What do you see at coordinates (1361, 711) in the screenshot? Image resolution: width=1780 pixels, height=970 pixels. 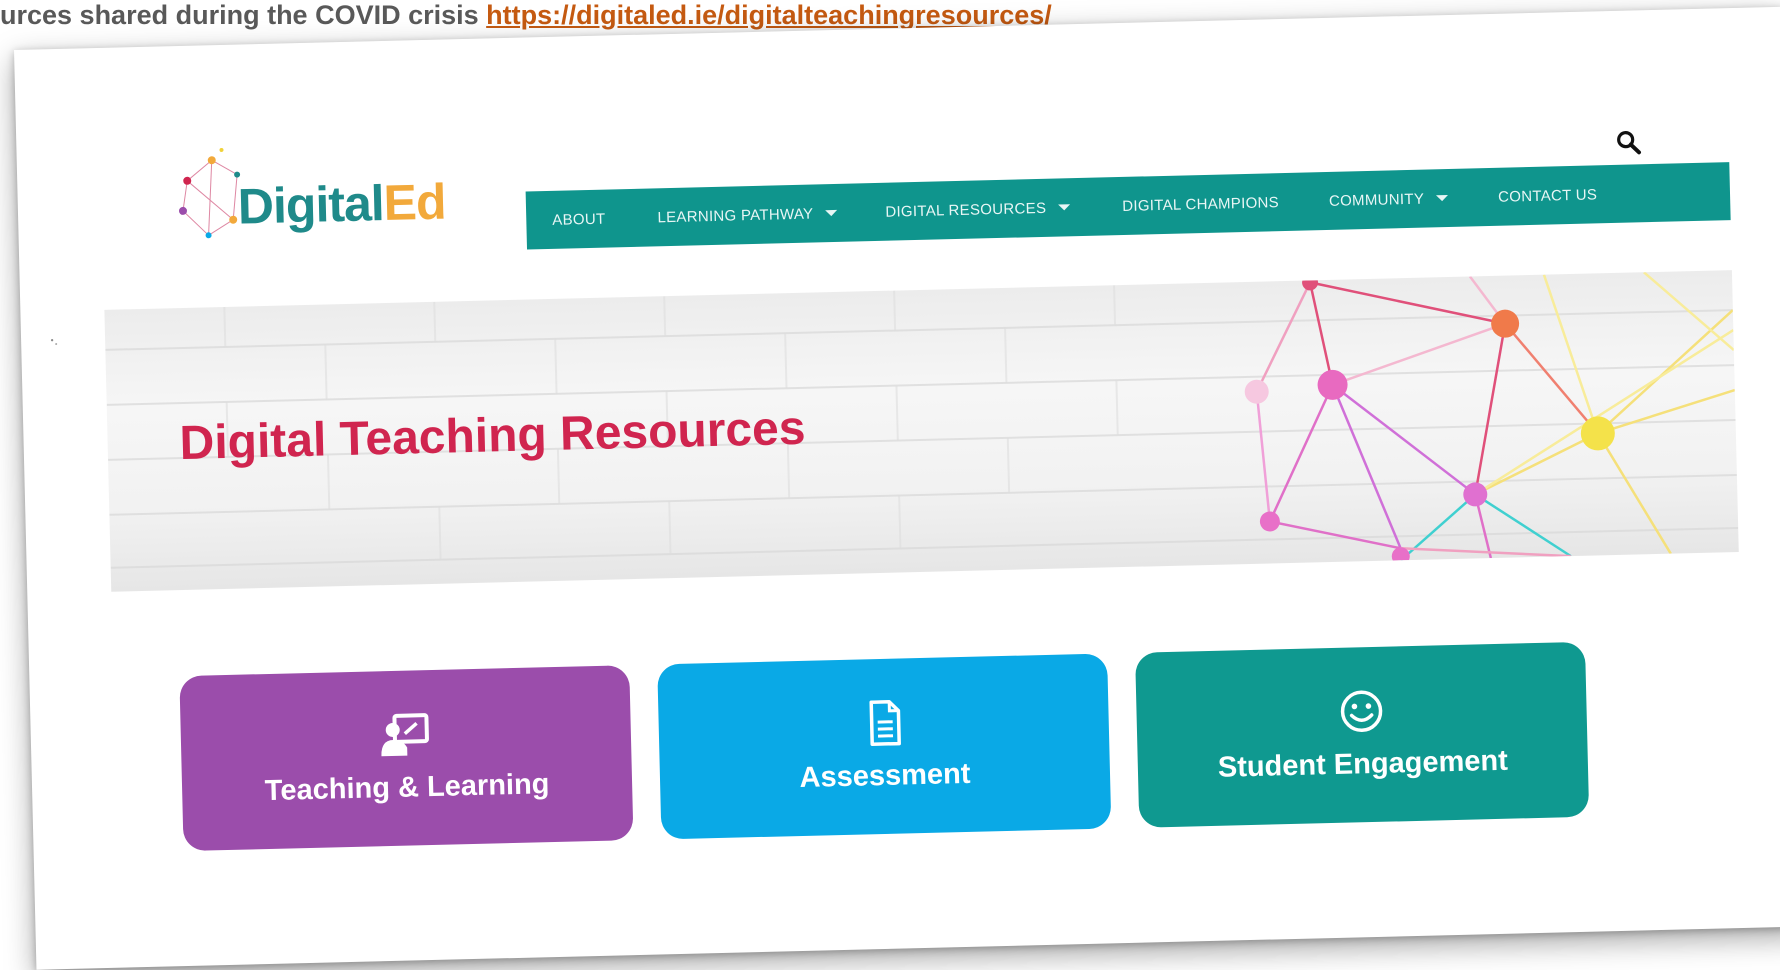 I see `smiley-icon` at bounding box center [1361, 711].